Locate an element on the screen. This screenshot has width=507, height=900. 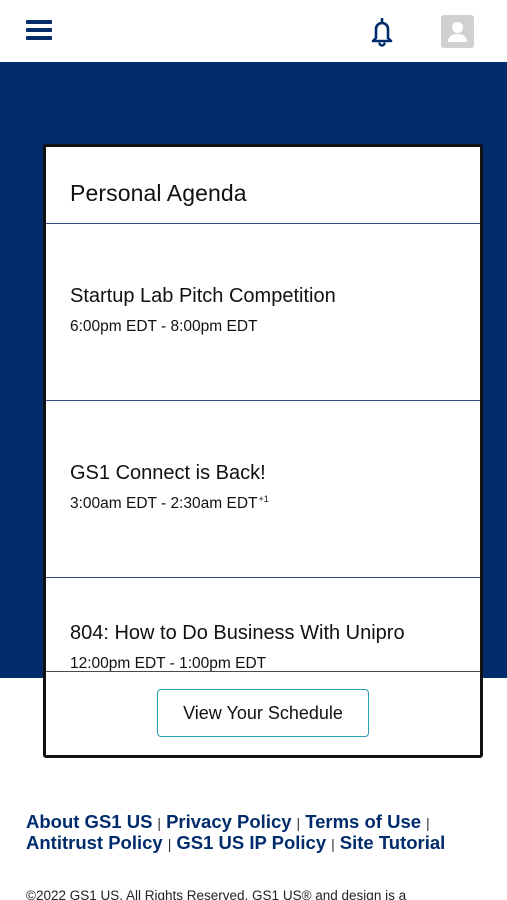
session-time-range: 6:00pm EDT - 8:00pm EDT is located at coordinates (164, 327).